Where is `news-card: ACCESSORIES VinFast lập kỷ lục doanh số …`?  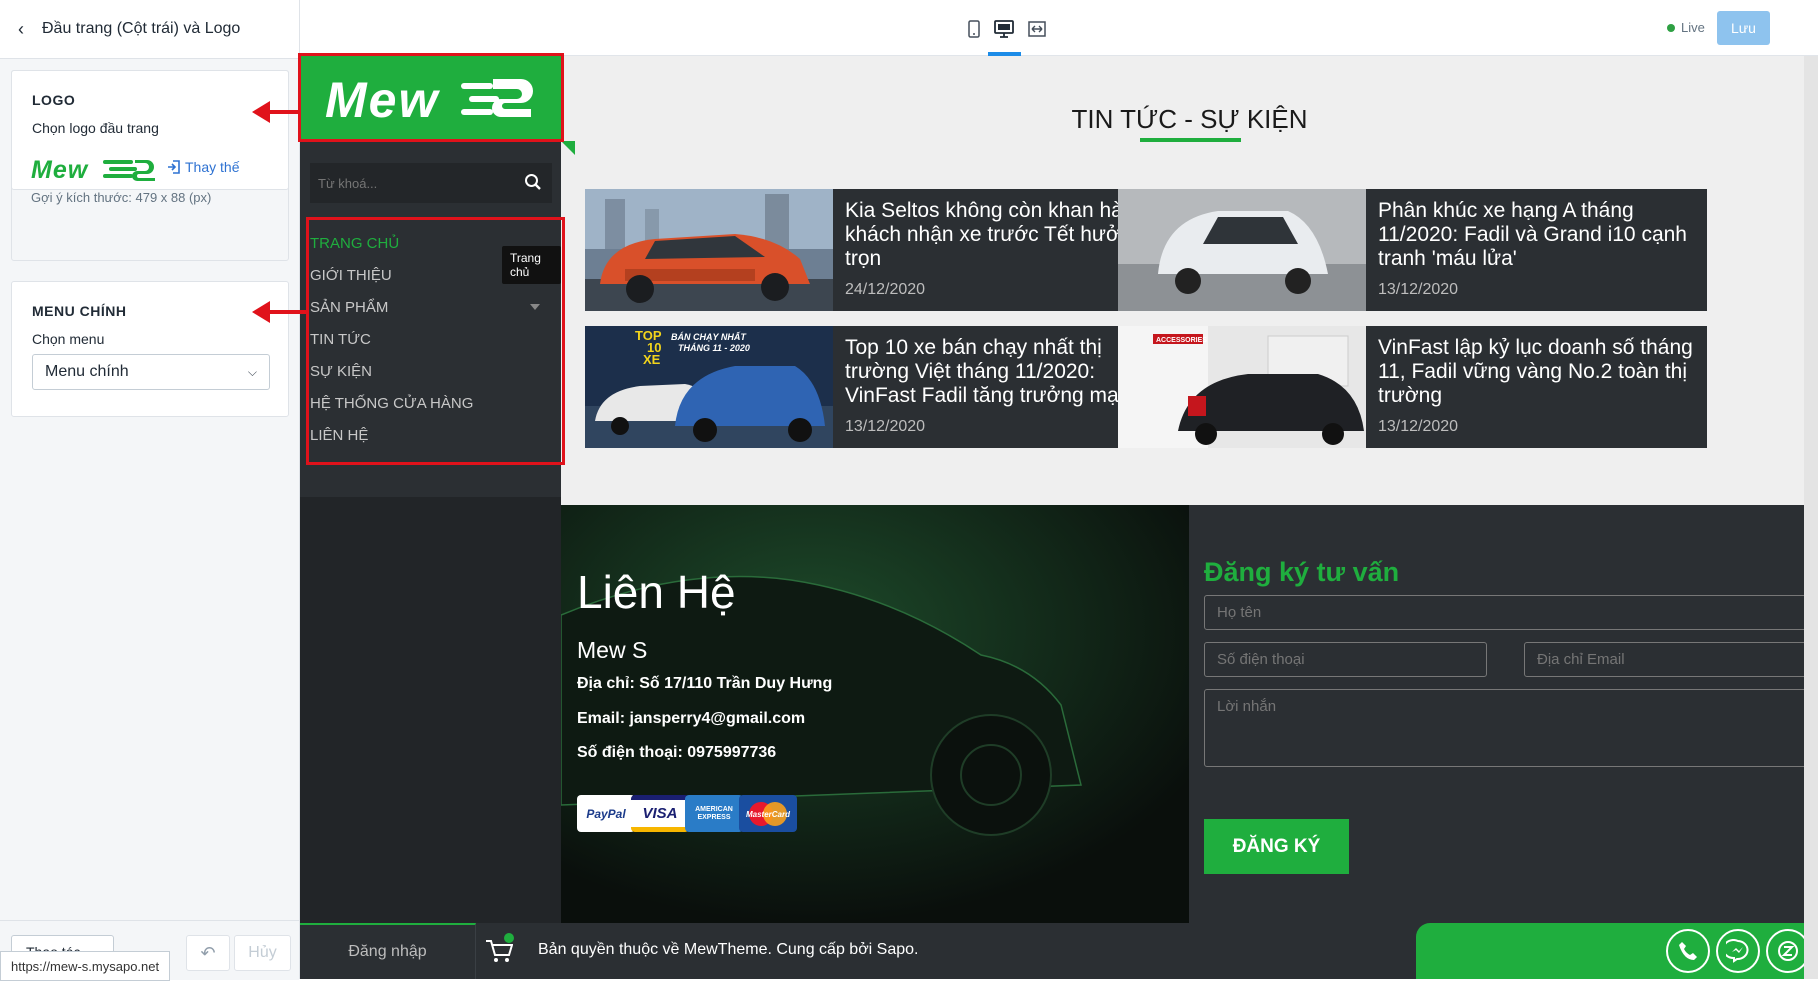 news-card: ACCESSORIES VinFast lập kỷ lục doanh số … is located at coordinates (1412, 387).